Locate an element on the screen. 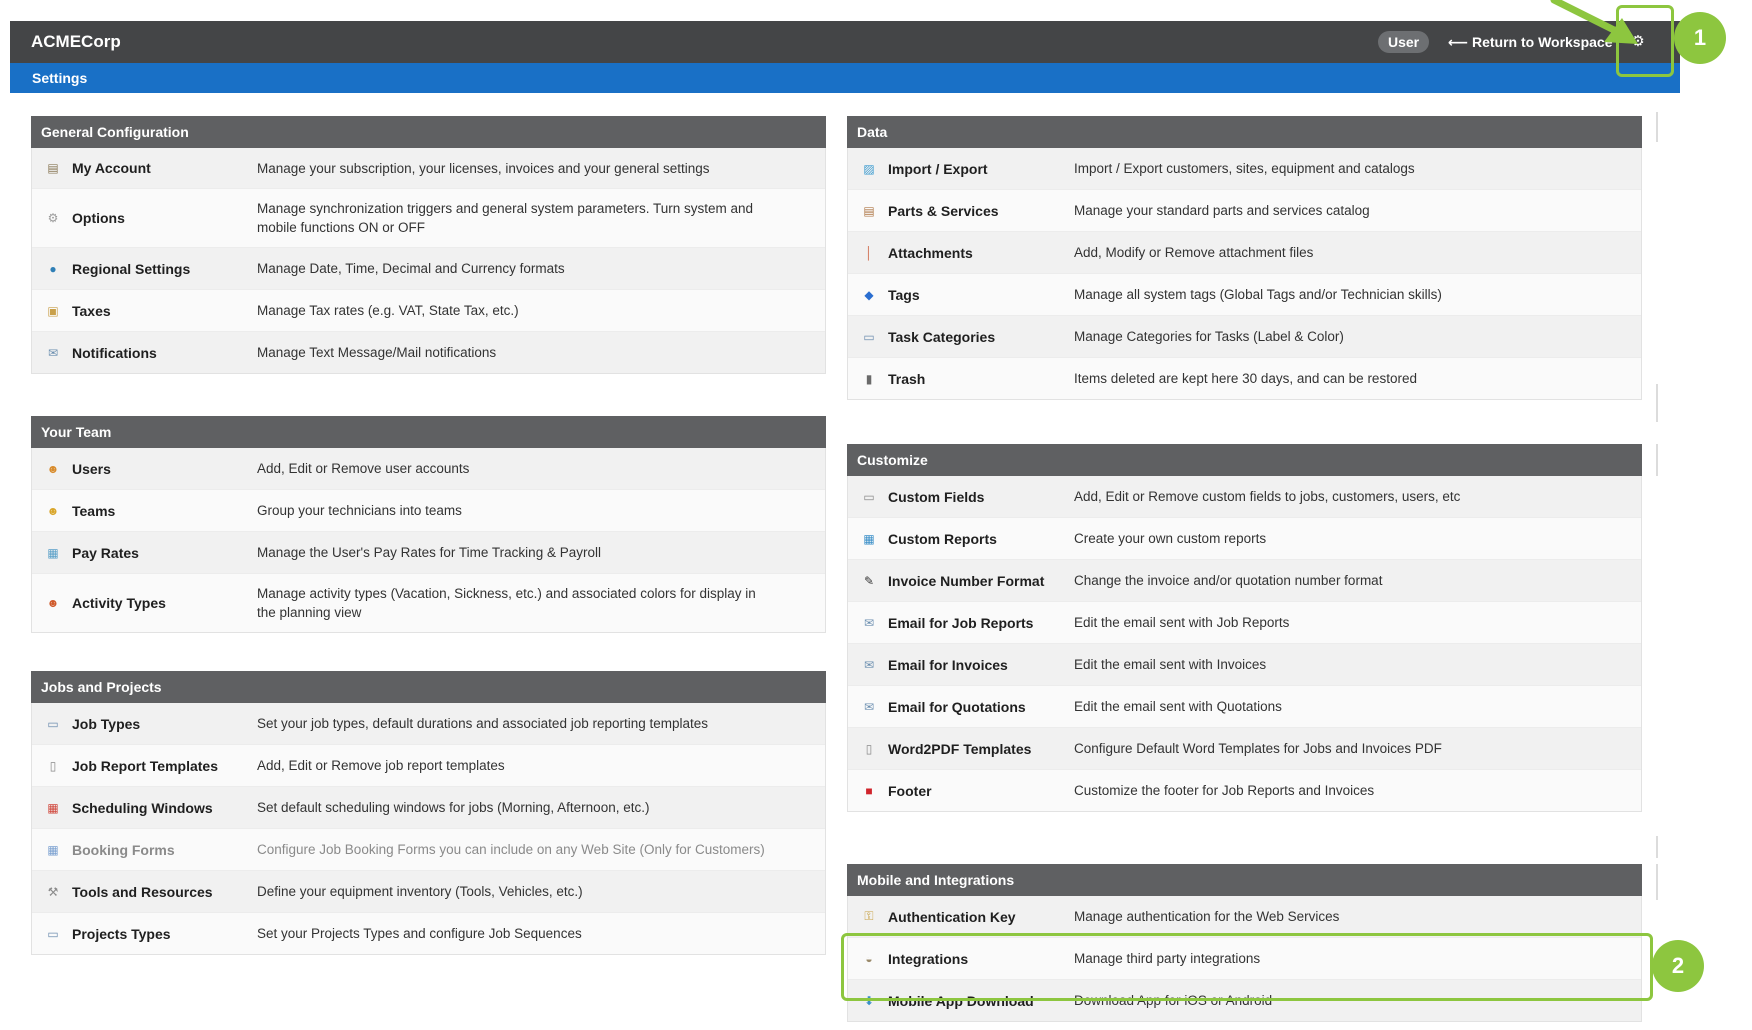 This screenshot has height=1030, width=1752. settings-link-regional-settings: Regional Settings is located at coordinates (164, 269).